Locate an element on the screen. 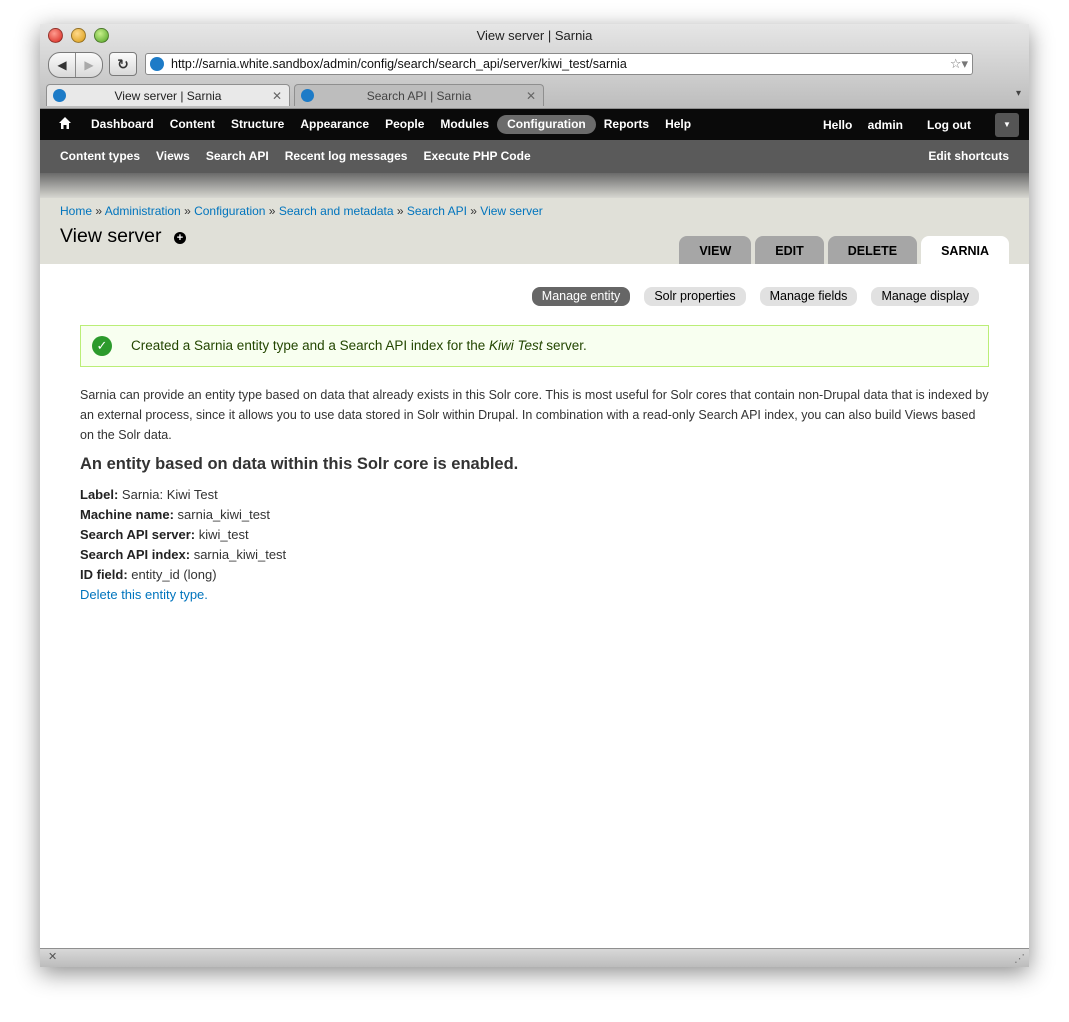 This screenshot has height=1022, width=1069. subtab-solr-properties: Solr properties is located at coordinates (695, 296).